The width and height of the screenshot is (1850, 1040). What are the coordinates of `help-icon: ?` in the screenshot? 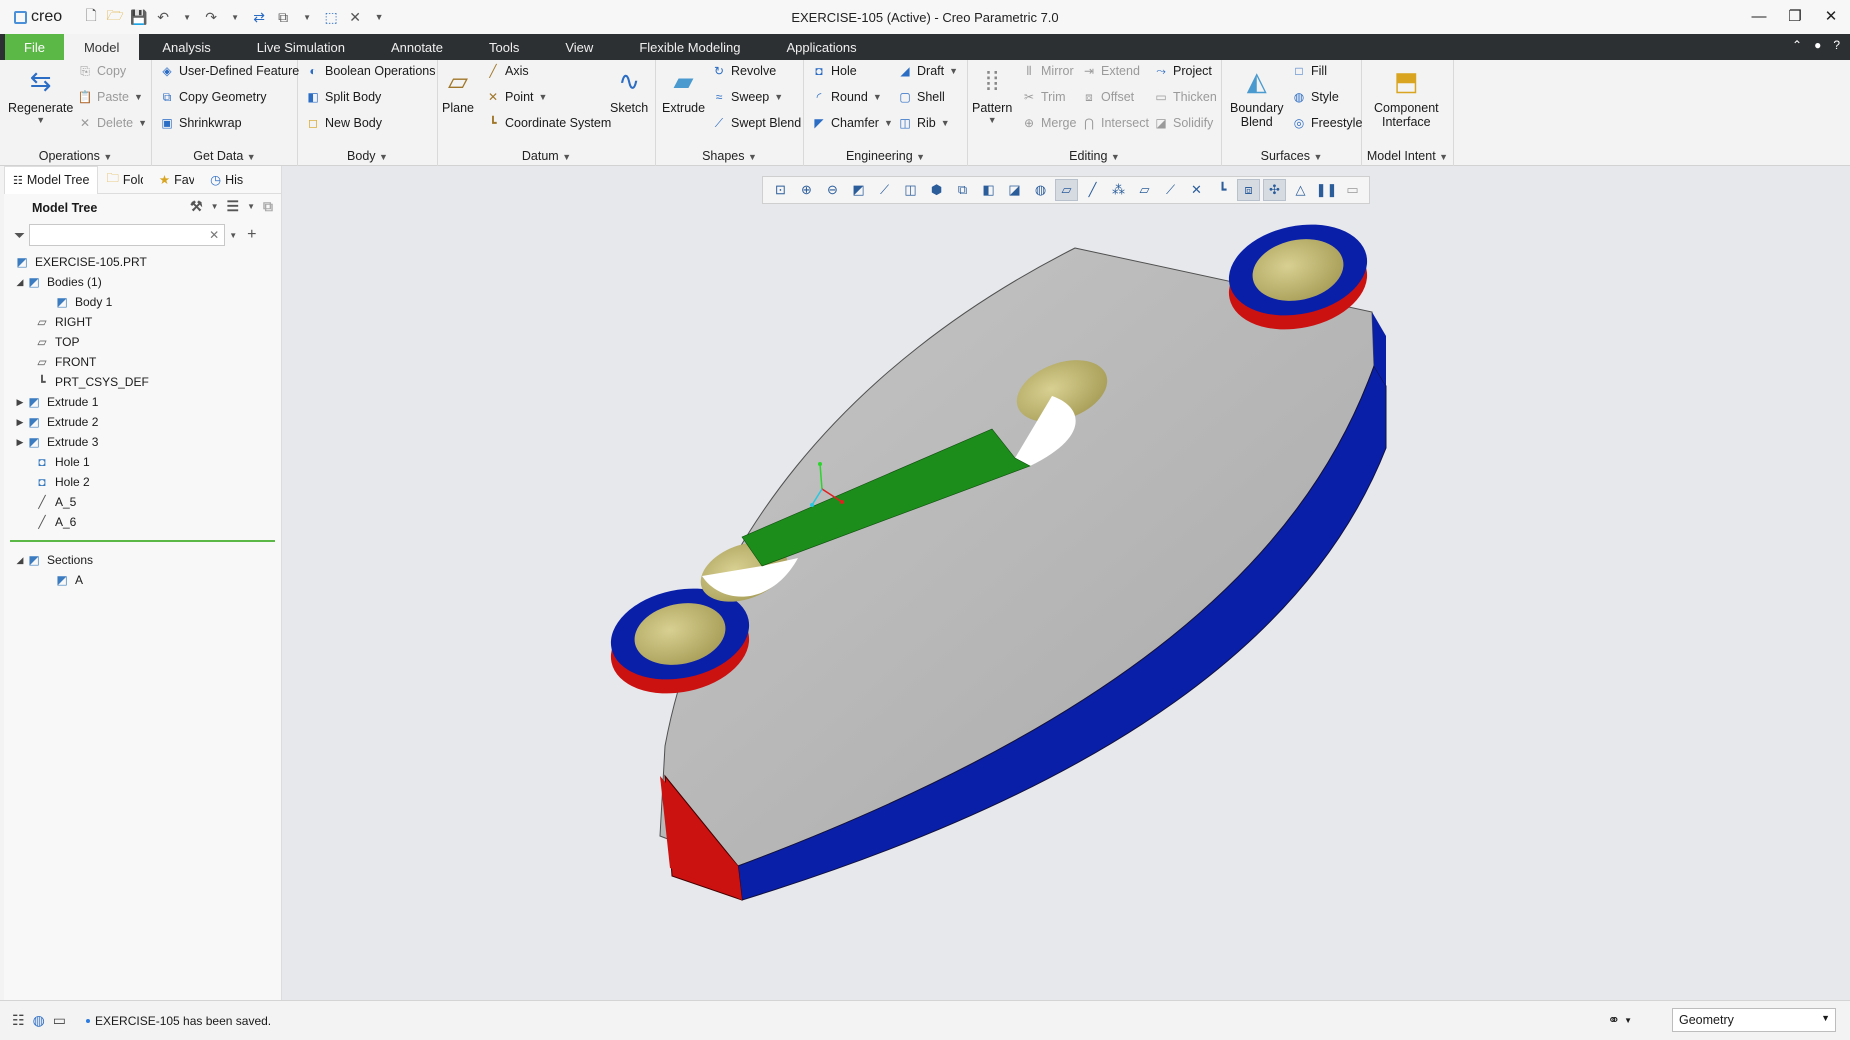 It's located at (1836, 45).